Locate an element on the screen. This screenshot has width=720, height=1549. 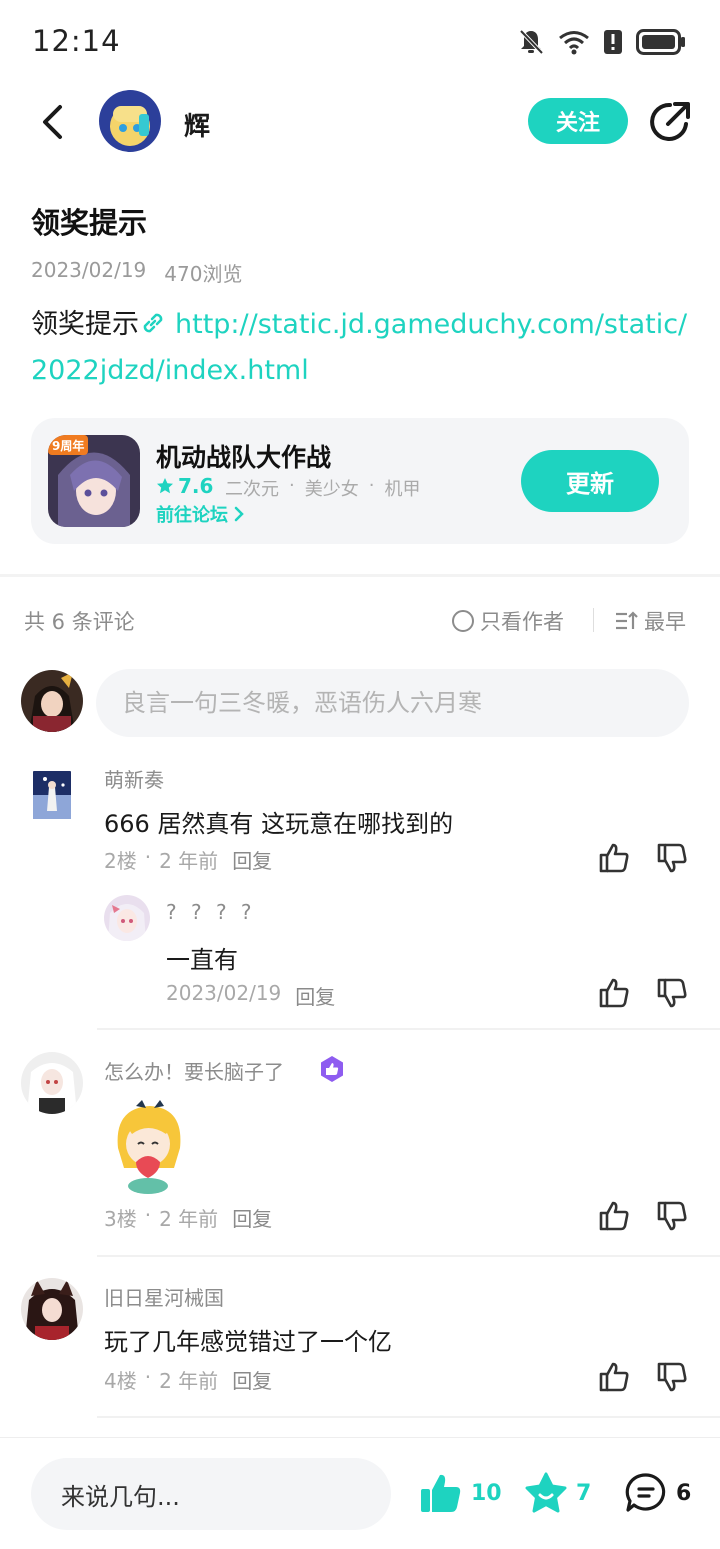
like-button: 10 is located at coordinates (460, 1493).